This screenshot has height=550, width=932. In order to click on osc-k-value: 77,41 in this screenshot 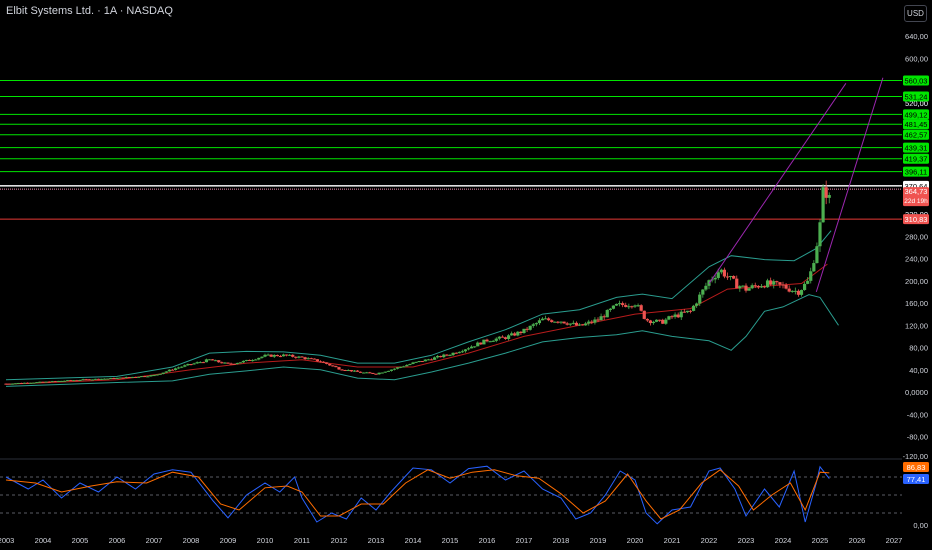, I will do `click(916, 479)`.